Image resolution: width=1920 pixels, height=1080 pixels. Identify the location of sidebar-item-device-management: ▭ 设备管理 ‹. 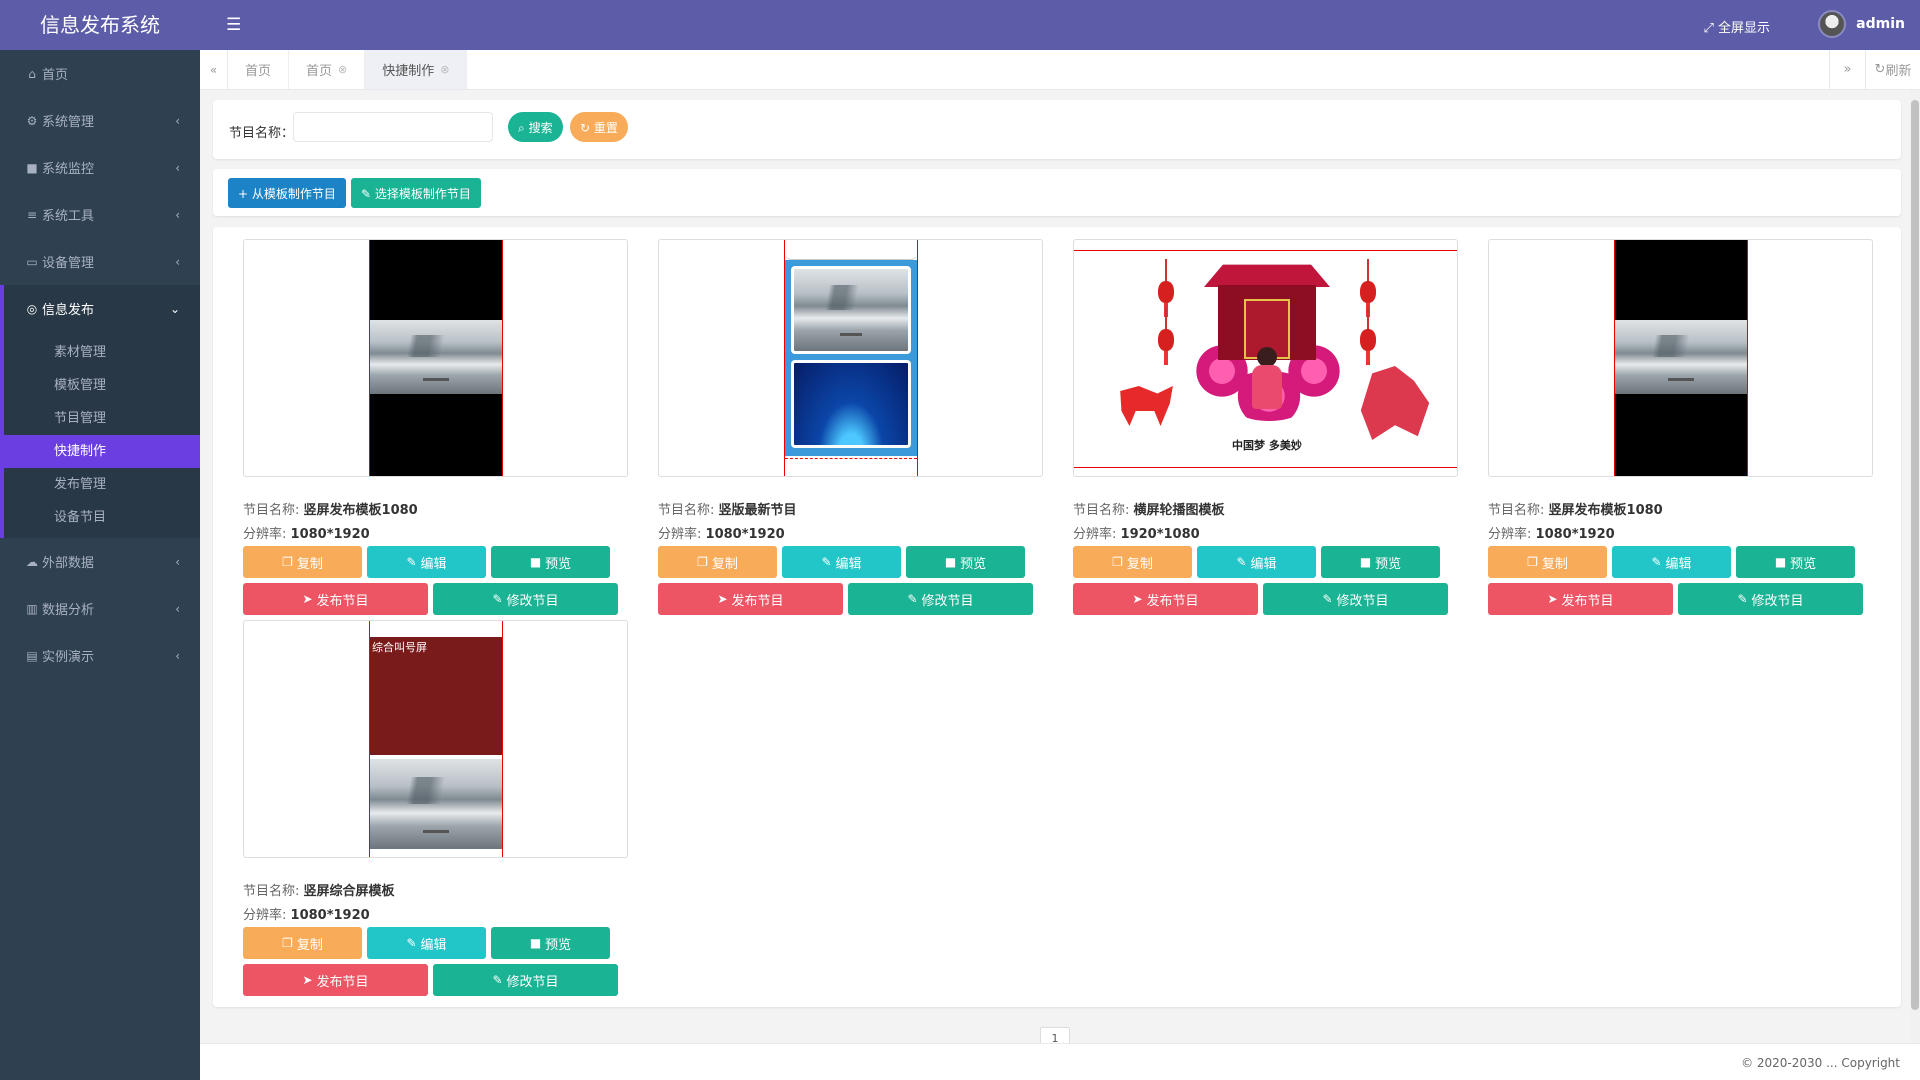
(100, 261).